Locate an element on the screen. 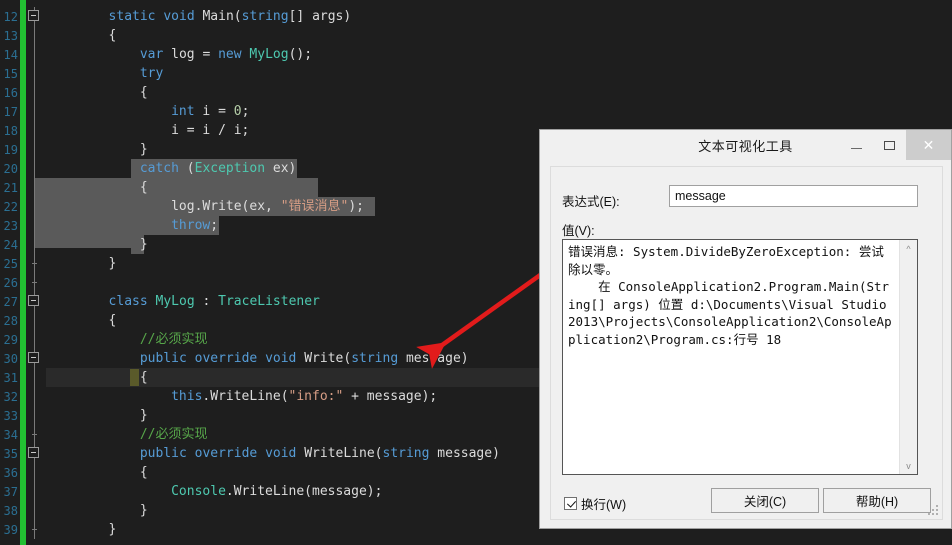 The image size is (952, 545). line-number: 30 is located at coordinates (10, 359).